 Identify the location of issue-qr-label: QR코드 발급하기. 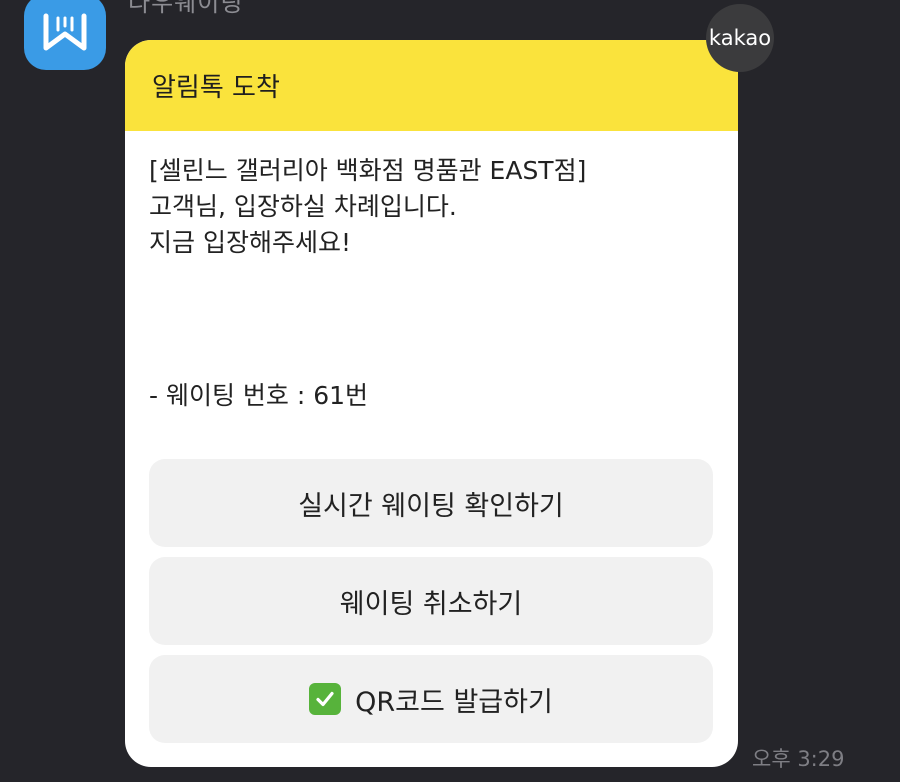
(454, 702).